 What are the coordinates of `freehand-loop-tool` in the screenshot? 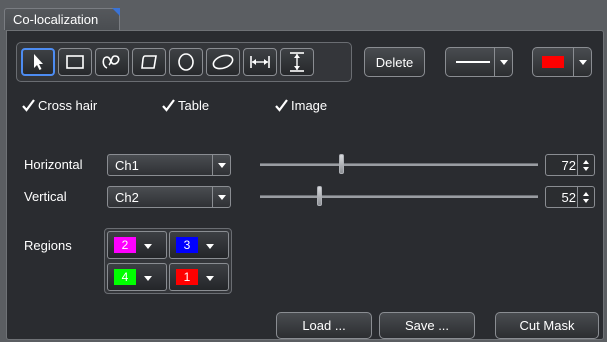 It's located at (112, 62).